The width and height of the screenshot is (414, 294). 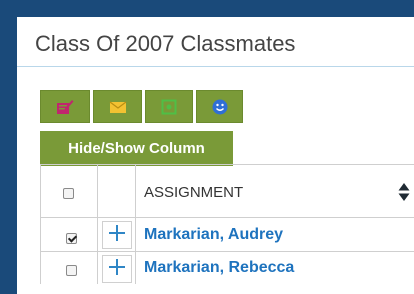 What do you see at coordinates (40, 224) in the screenshot?
I see `table-left-border` at bounding box center [40, 224].